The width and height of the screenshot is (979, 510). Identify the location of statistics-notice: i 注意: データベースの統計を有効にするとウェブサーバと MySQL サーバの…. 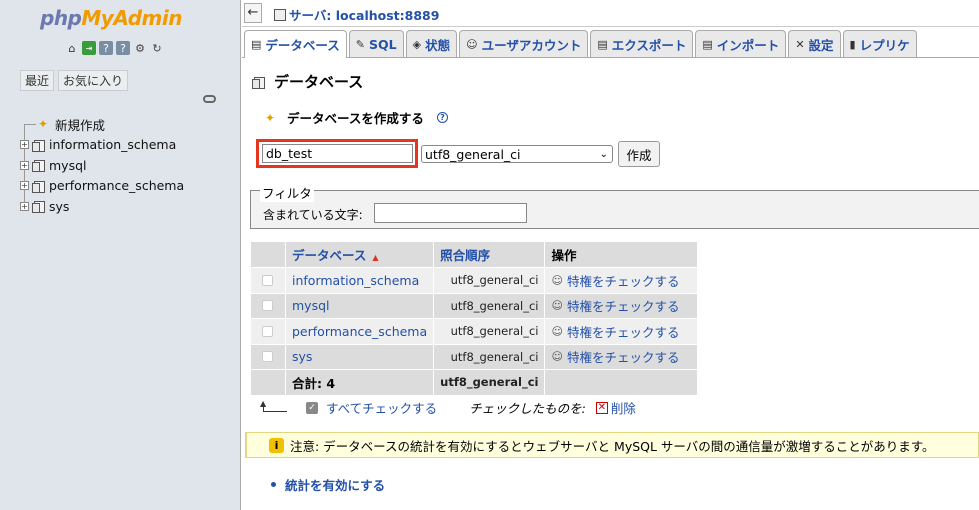
(612, 445).